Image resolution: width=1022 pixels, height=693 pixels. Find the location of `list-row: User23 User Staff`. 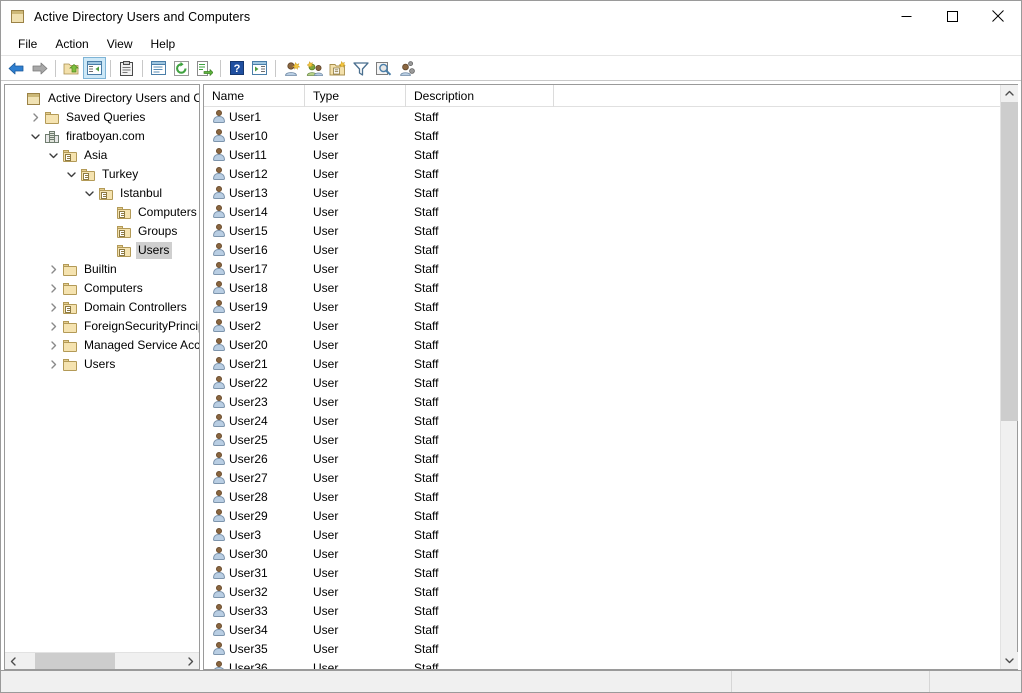

list-row: User23 User Staff is located at coordinates (602, 401).